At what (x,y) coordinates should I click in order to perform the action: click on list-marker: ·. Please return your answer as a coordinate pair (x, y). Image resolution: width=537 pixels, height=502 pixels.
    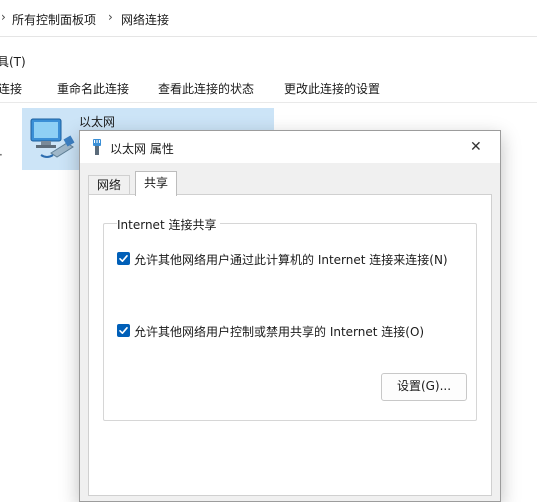
    Looking at the image, I should click on (1, 155).